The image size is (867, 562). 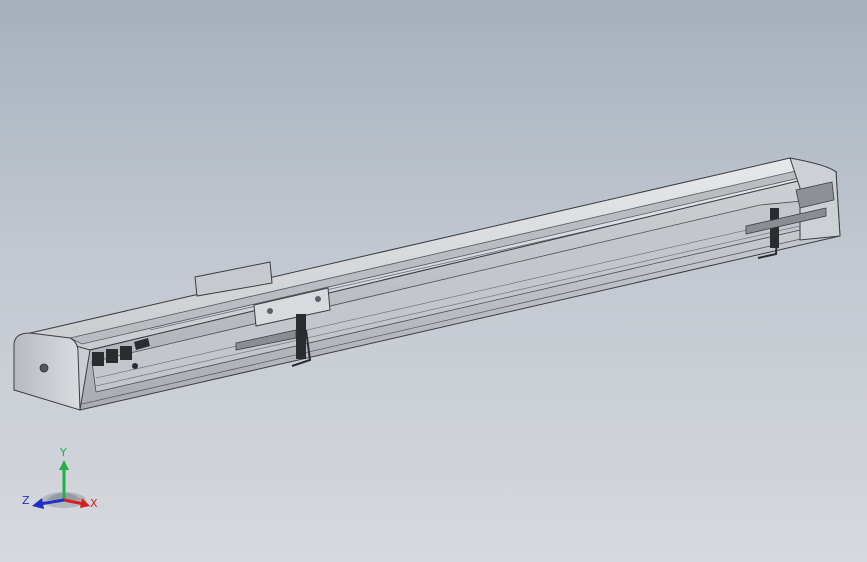 What do you see at coordinates (135, 366) in the screenshot?
I see `switch-screw` at bounding box center [135, 366].